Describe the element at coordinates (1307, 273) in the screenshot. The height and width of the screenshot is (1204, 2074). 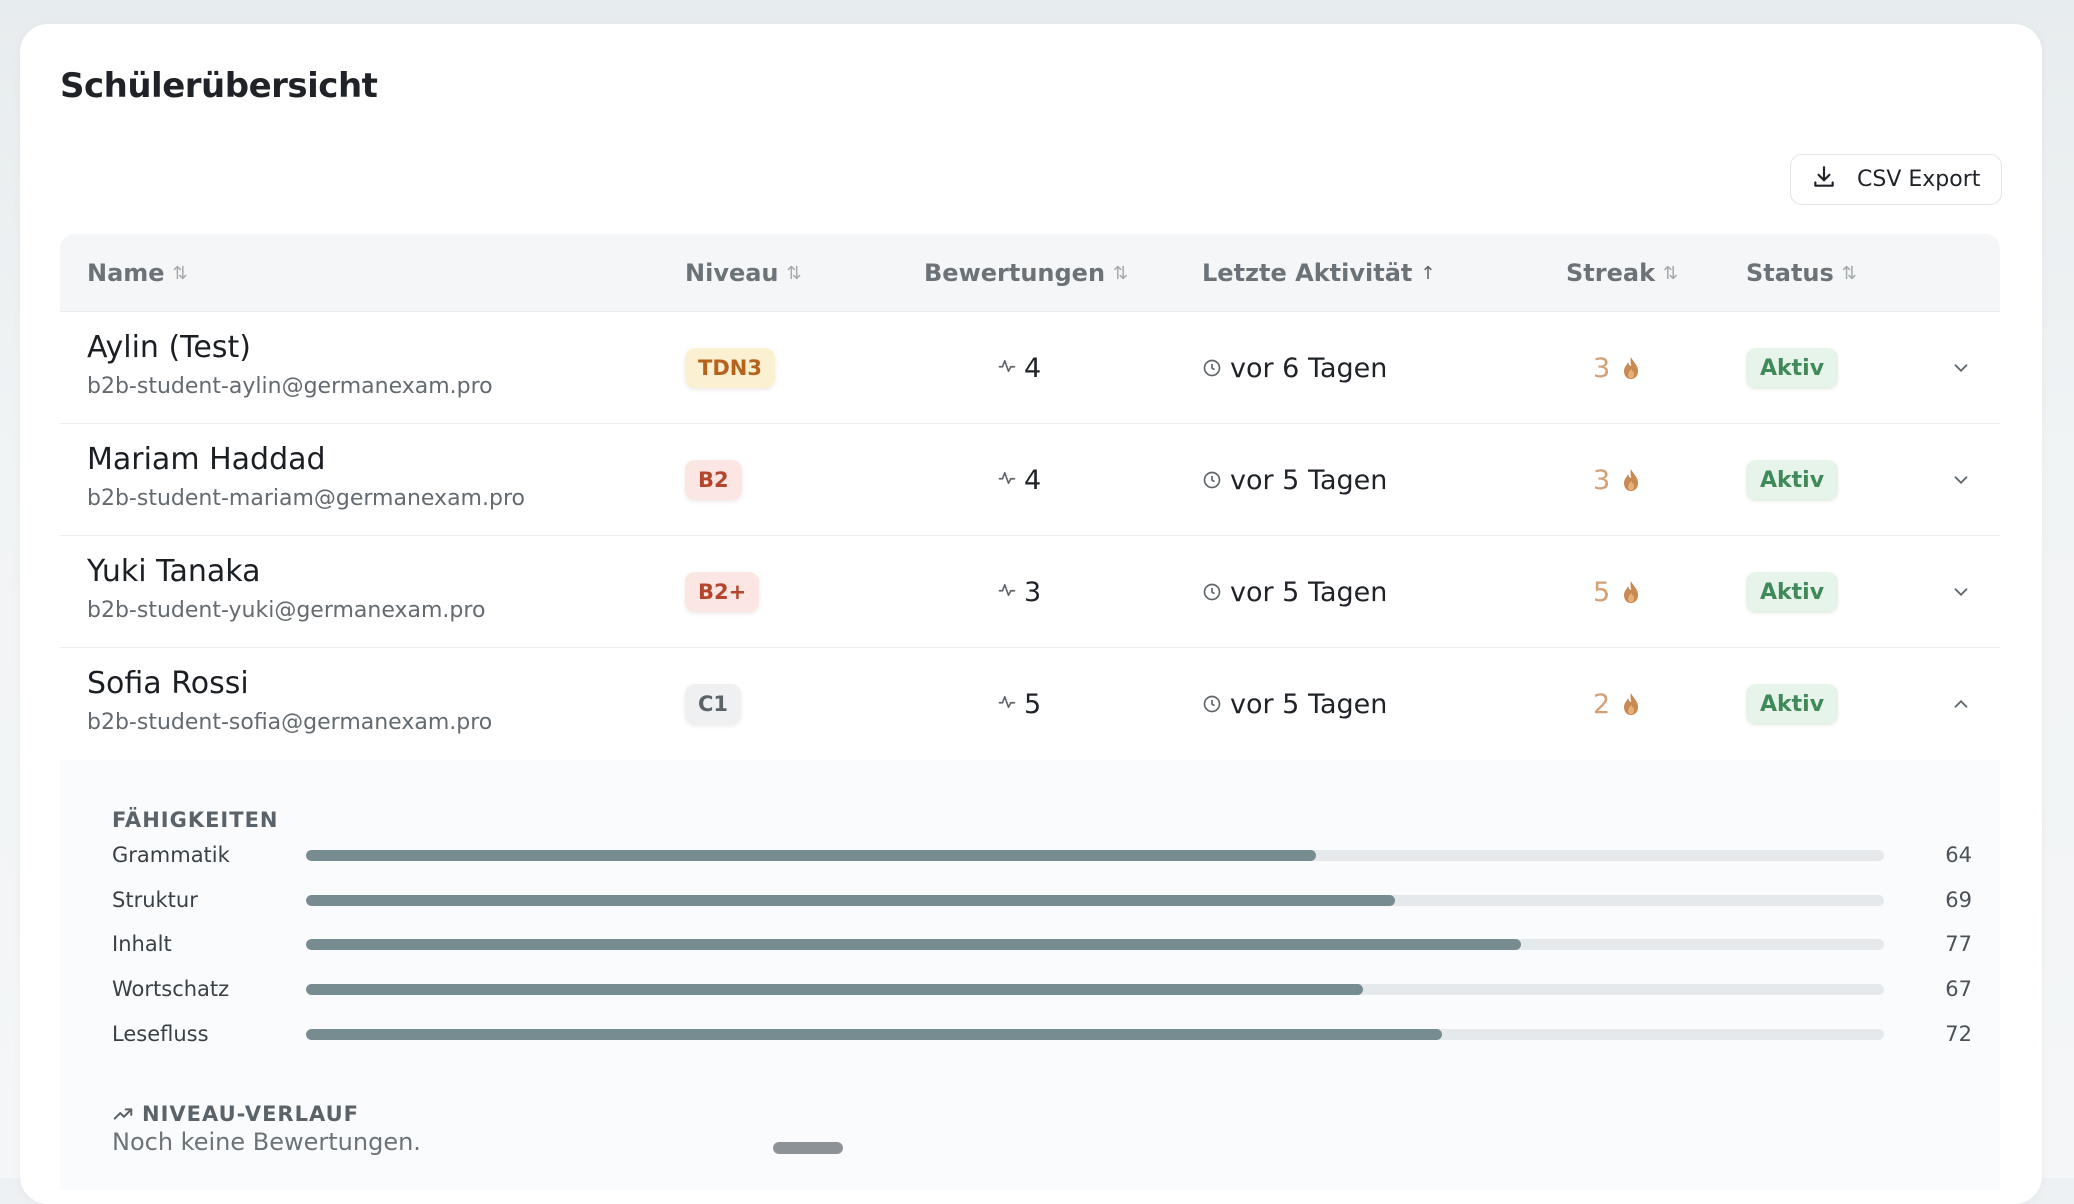
I see `header-label-activity: Letzte Aktivität` at that location.